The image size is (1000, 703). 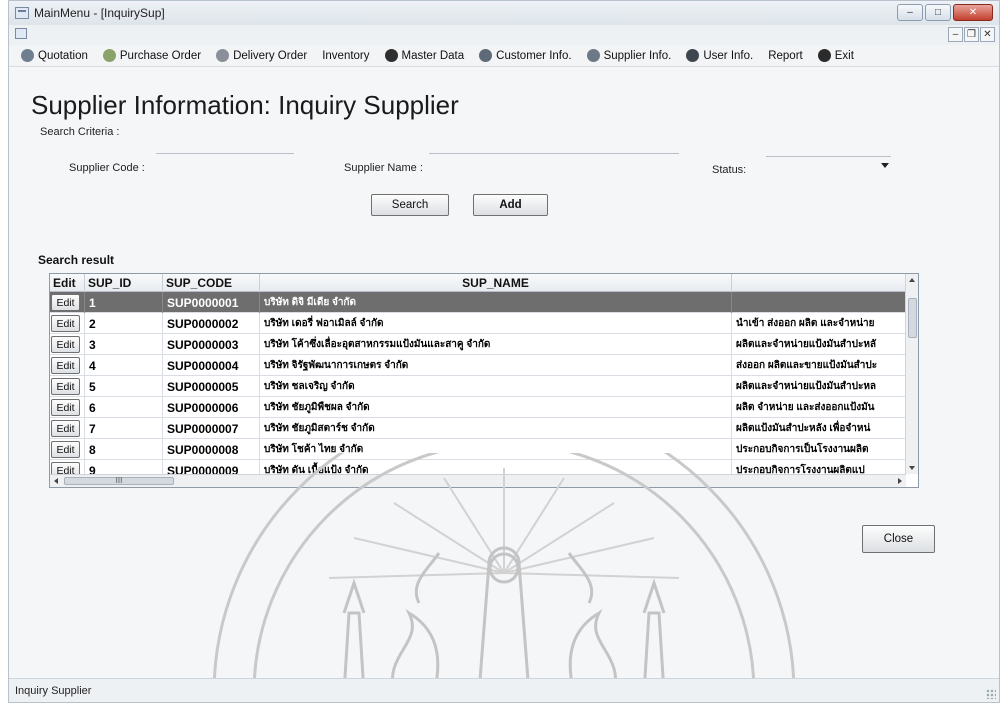 I want to click on exit-icon, so click(x=824, y=55).